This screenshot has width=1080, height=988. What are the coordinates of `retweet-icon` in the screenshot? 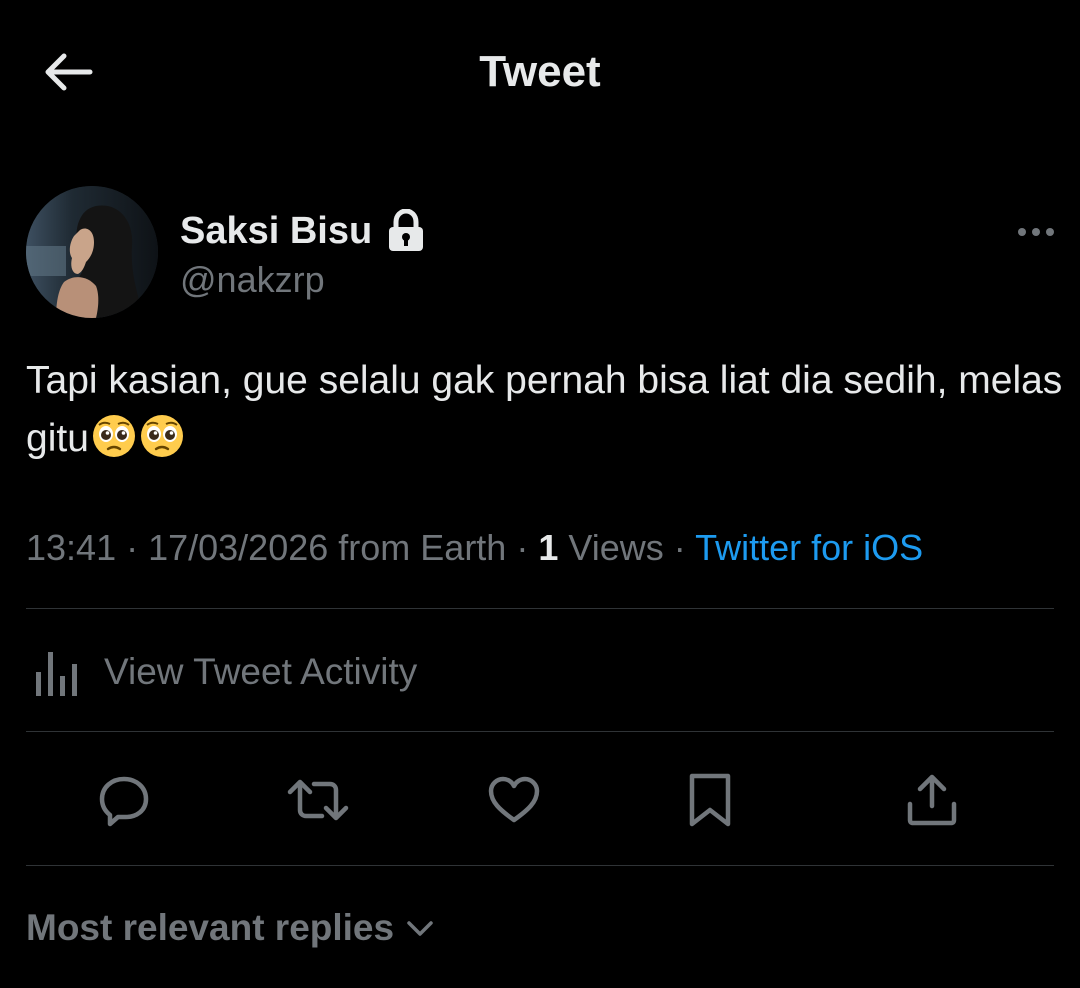 It's located at (318, 800).